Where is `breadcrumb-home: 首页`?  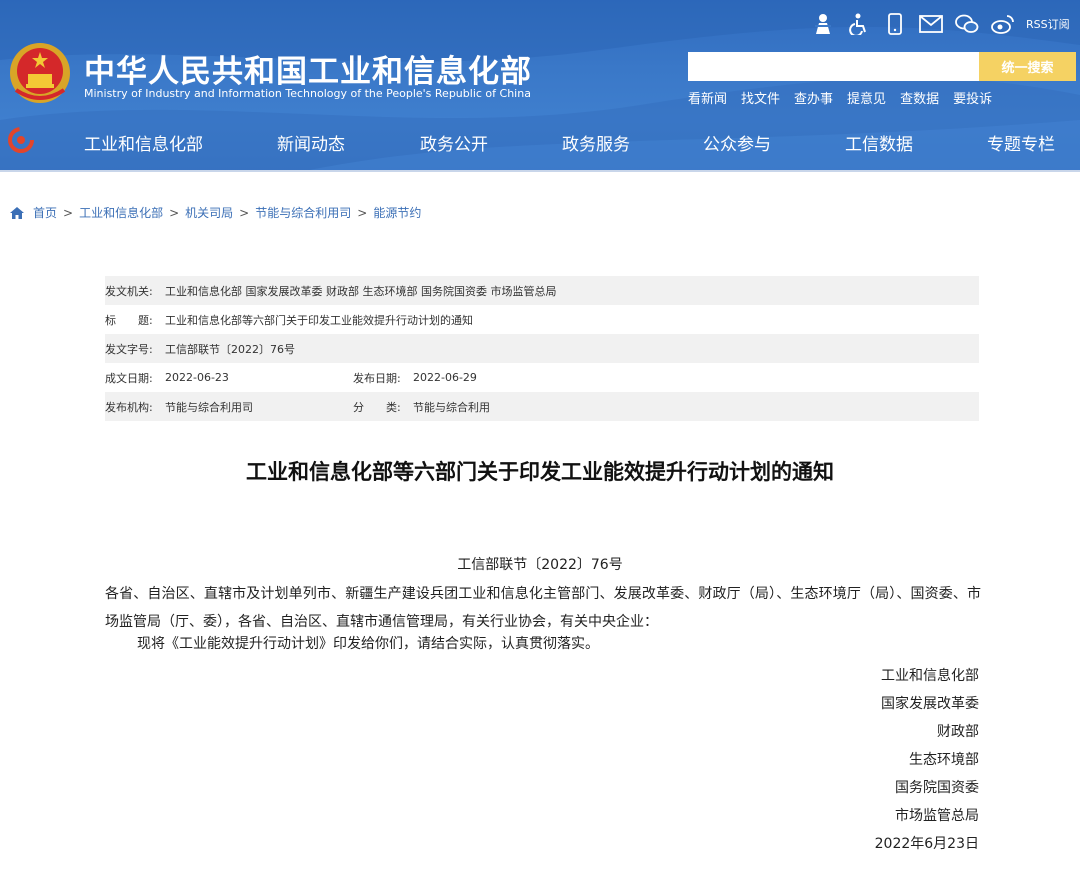
breadcrumb-home: 首页 is located at coordinates (45, 212).